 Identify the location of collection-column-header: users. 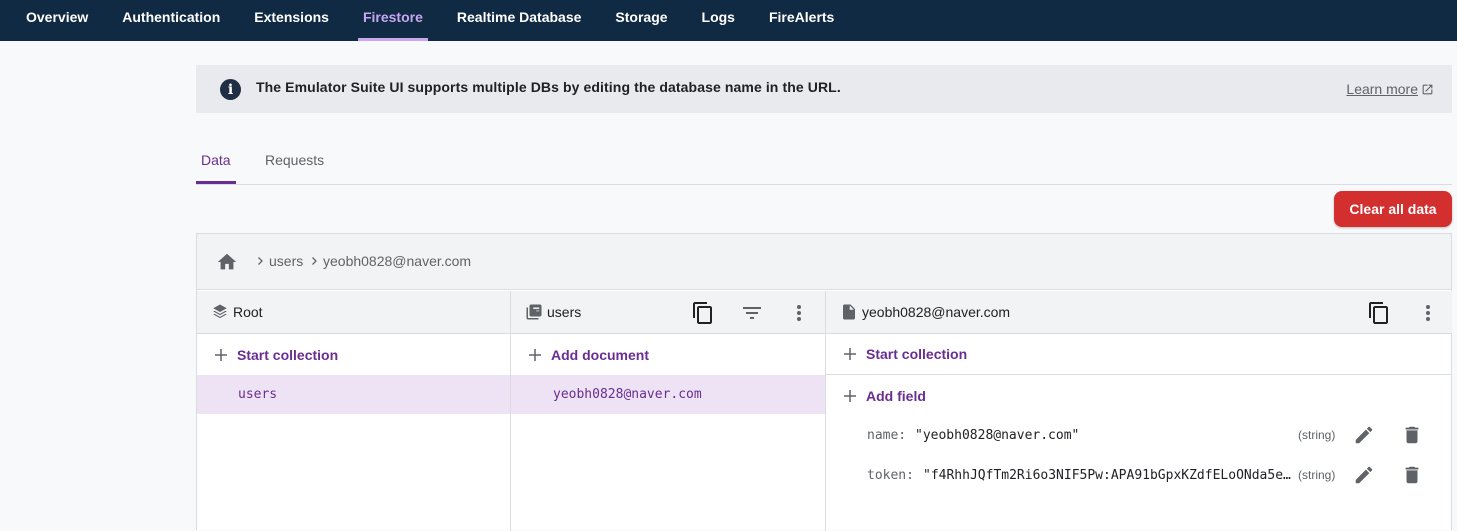
(668, 312).